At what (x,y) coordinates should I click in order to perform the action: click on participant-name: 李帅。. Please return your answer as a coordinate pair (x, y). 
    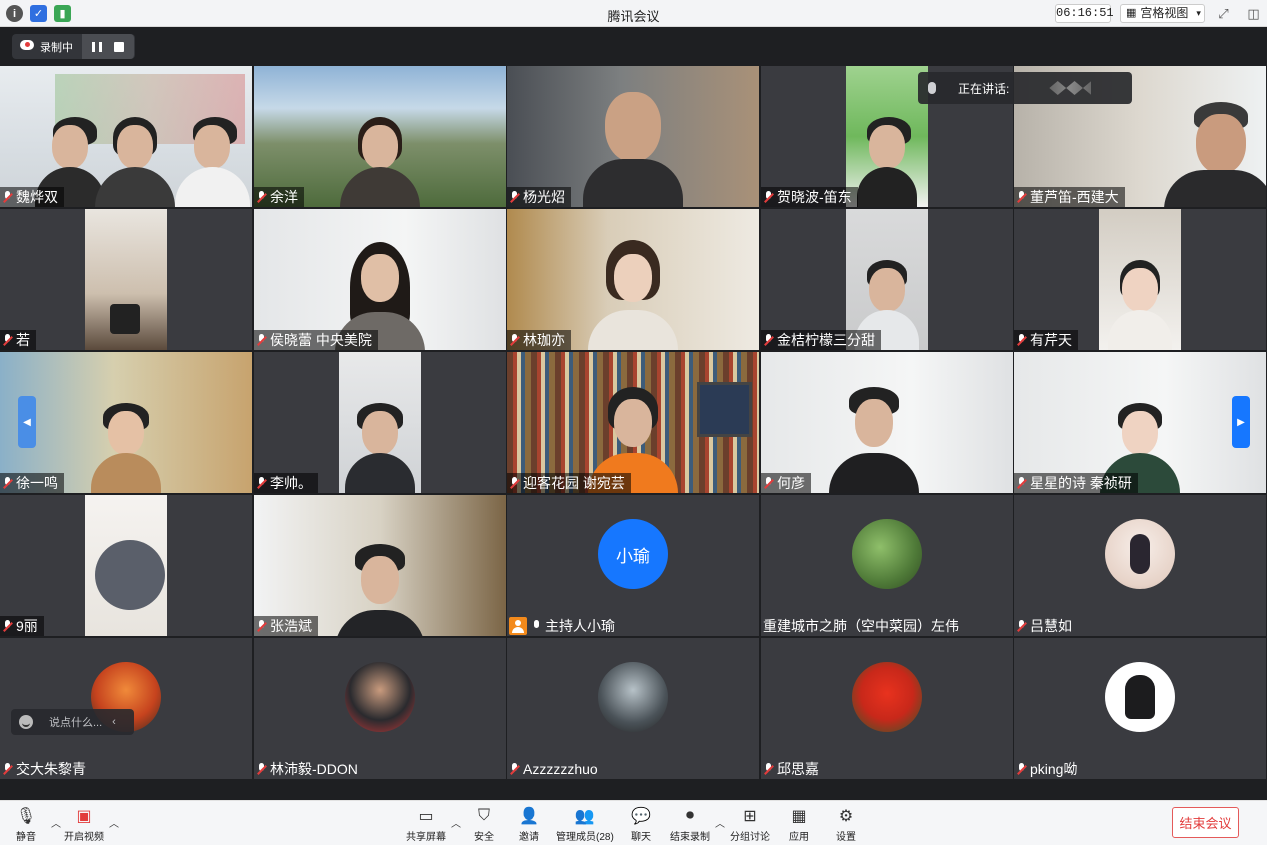
    Looking at the image, I should click on (291, 483).